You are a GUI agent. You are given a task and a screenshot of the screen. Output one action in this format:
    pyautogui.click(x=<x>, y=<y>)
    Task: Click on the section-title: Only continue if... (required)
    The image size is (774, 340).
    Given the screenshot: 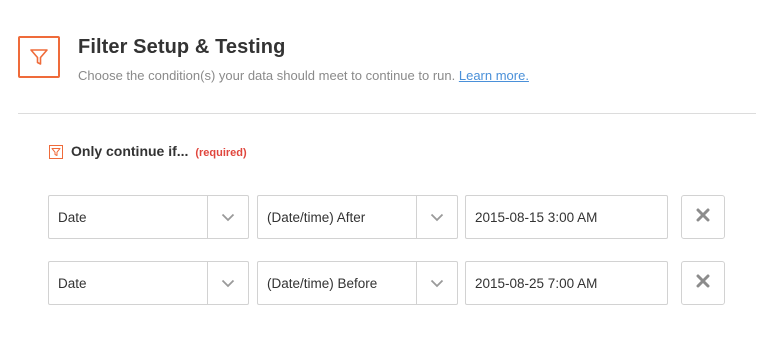 What is the action you would take?
    pyautogui.click(x=159, y=151)
    